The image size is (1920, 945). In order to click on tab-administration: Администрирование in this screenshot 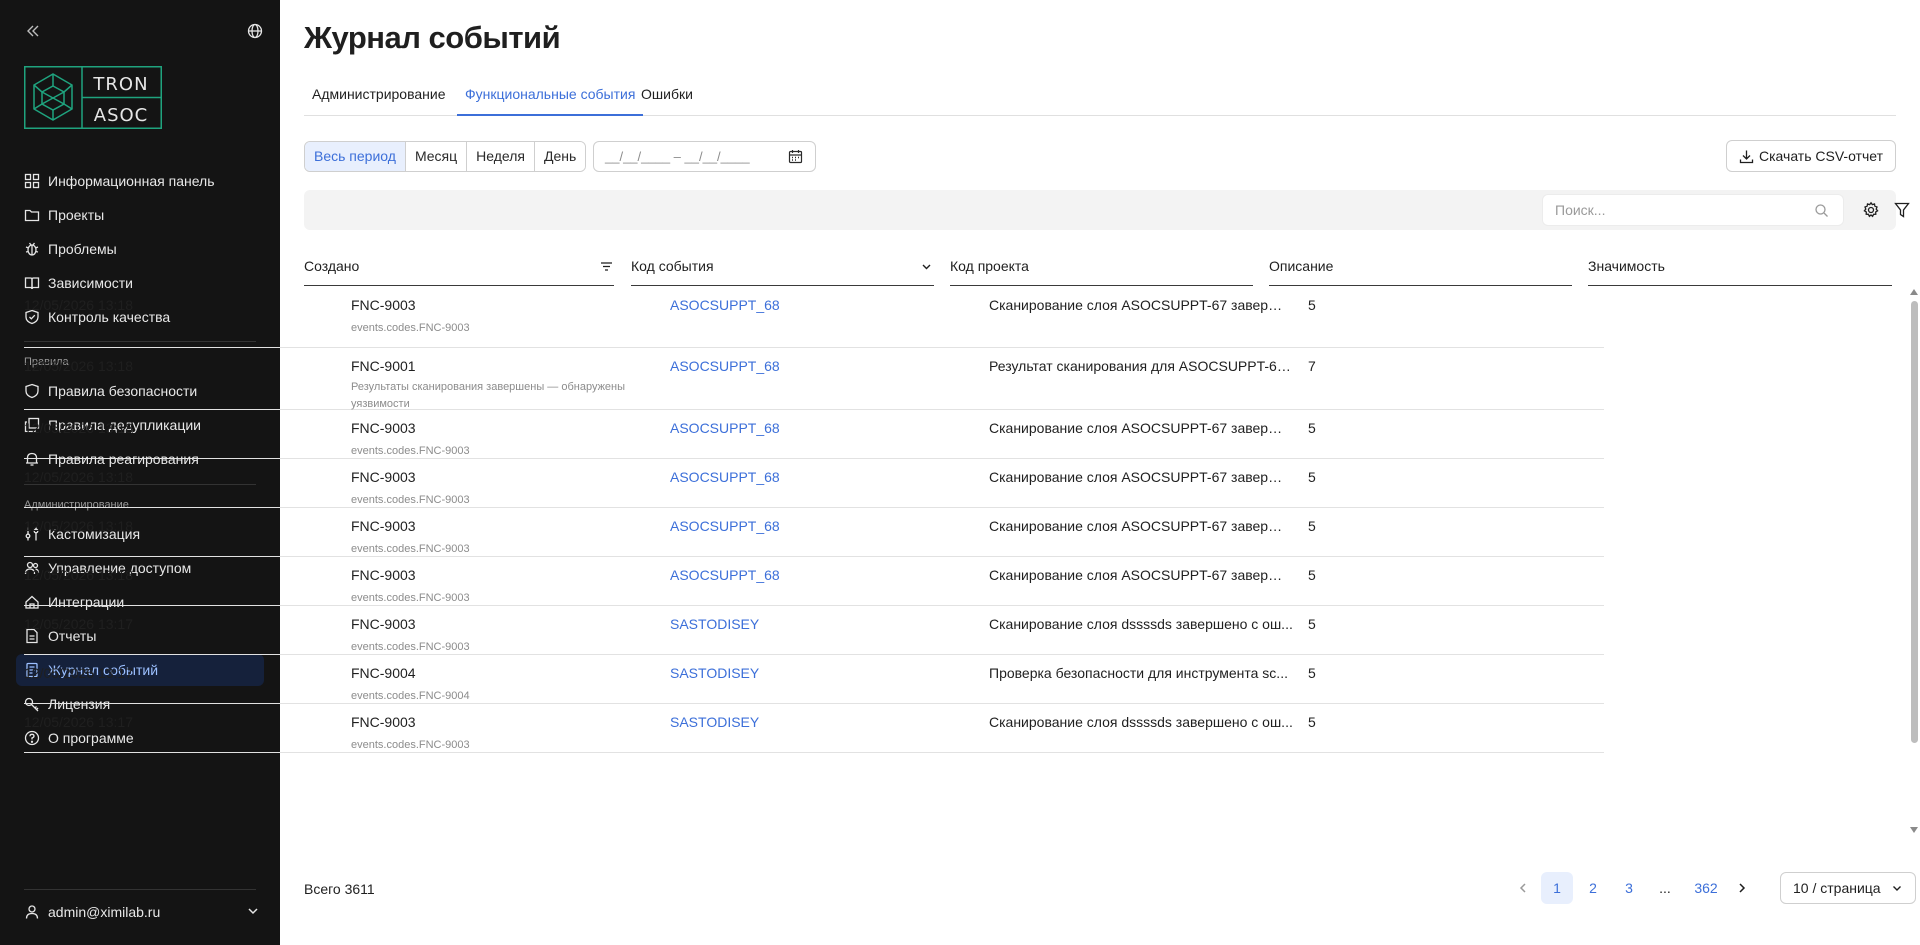, I will do `click(379, 100)`.